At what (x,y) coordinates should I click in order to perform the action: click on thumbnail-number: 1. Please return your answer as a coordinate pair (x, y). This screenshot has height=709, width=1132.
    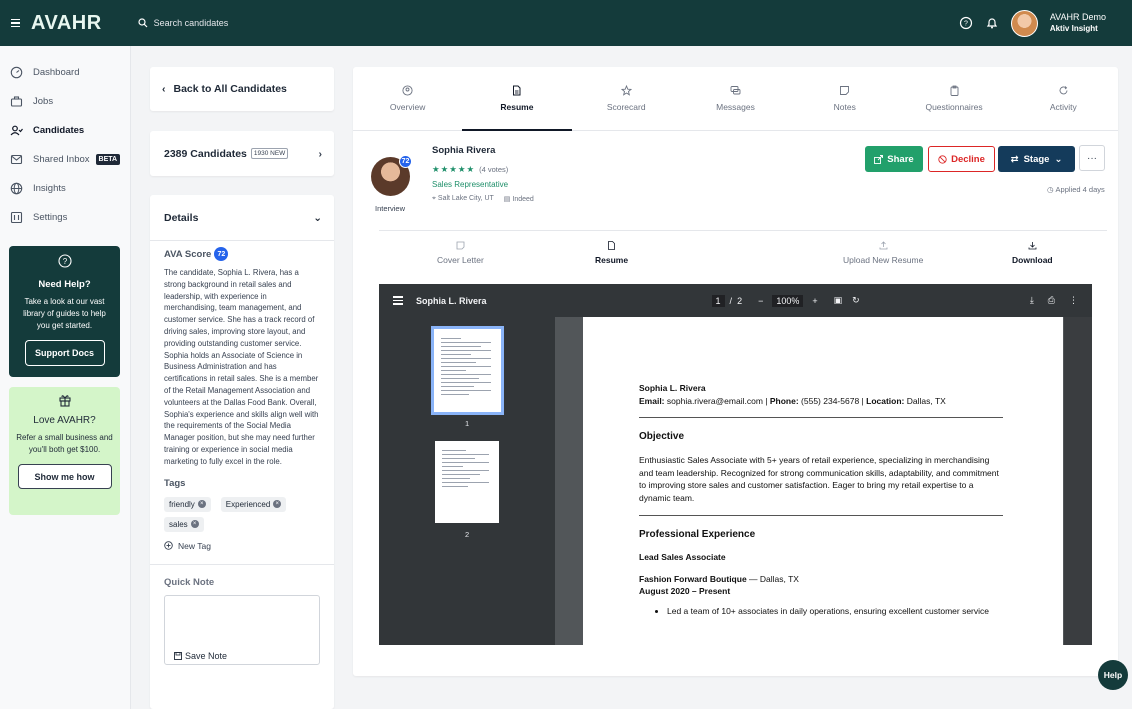
    Looking at the image, I should click on (467, 423).